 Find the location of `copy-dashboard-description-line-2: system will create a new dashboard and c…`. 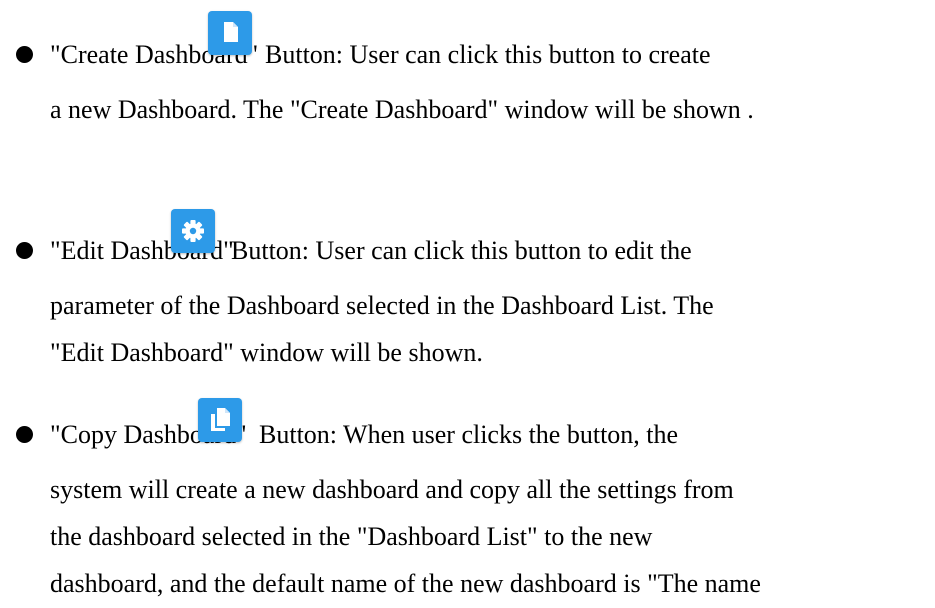

copy-dashboard-description-line-2: system will create a new dashboard and c… is located at coordinates (392, 489).